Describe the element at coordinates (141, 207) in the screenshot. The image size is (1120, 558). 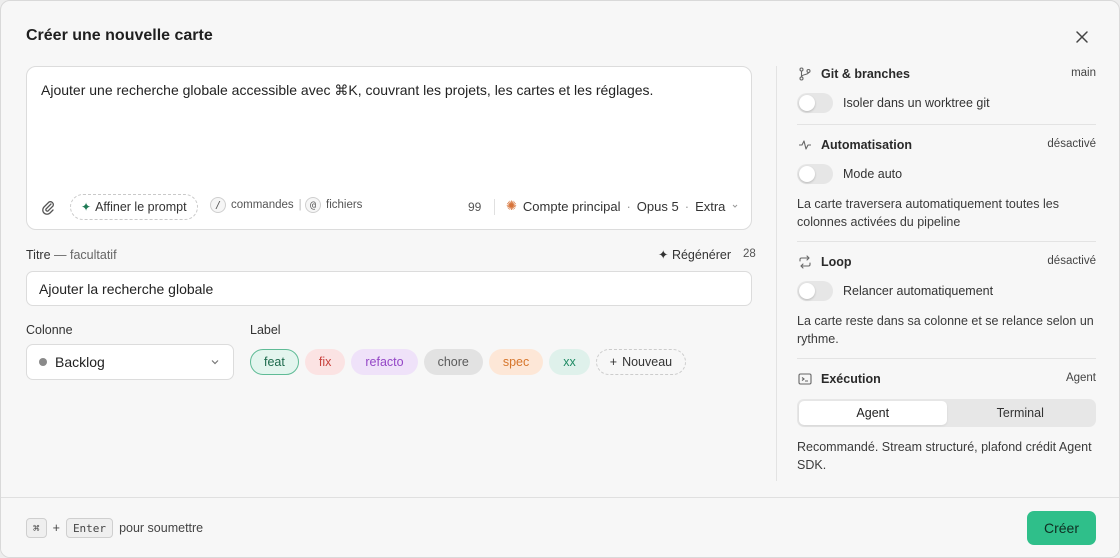
I see `refine-prompt-label: Affiner le prompt` at that location.